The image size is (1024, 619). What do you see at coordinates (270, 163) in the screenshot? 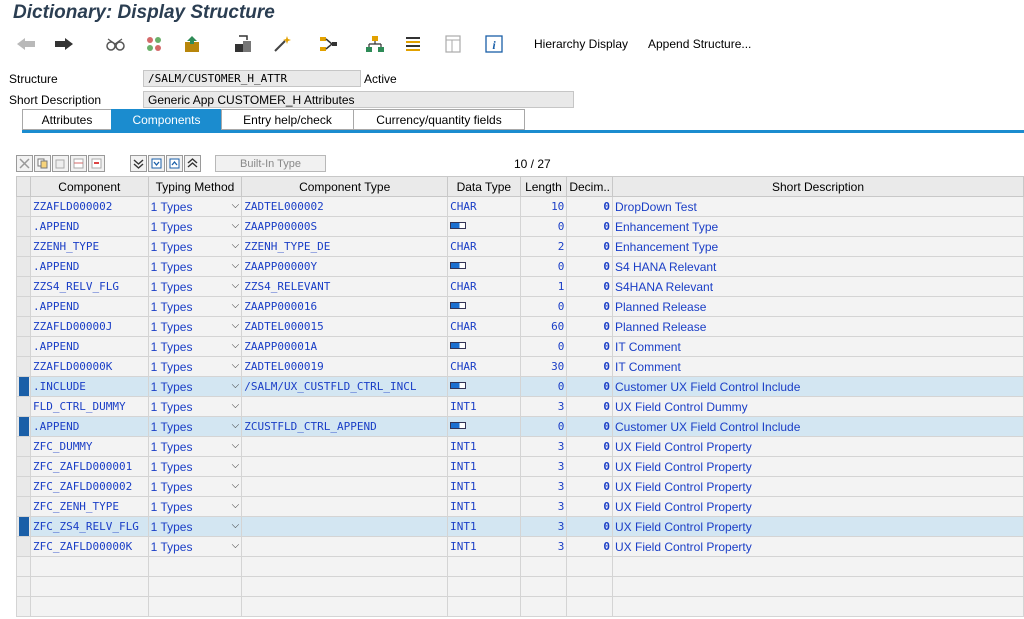
I see `built-in-type-button: Built-In Type` at bounding box center [270, 163].